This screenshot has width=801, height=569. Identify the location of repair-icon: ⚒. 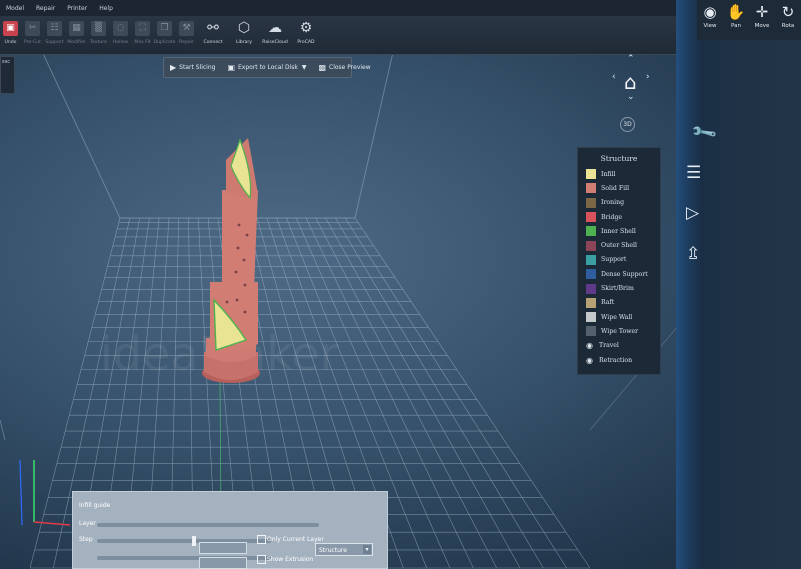
(186, 28).